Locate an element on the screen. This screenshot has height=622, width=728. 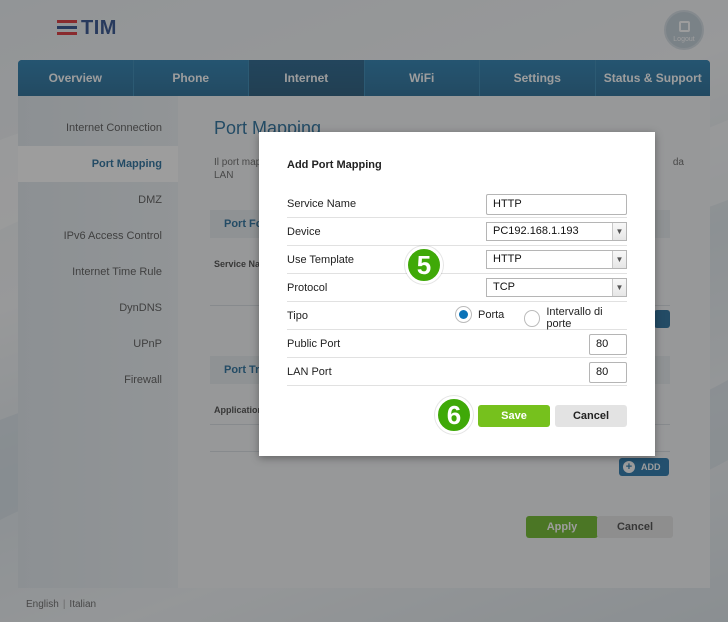
radio-intervallo-label: Intervallo di porte is located at coordinates (574, 318).